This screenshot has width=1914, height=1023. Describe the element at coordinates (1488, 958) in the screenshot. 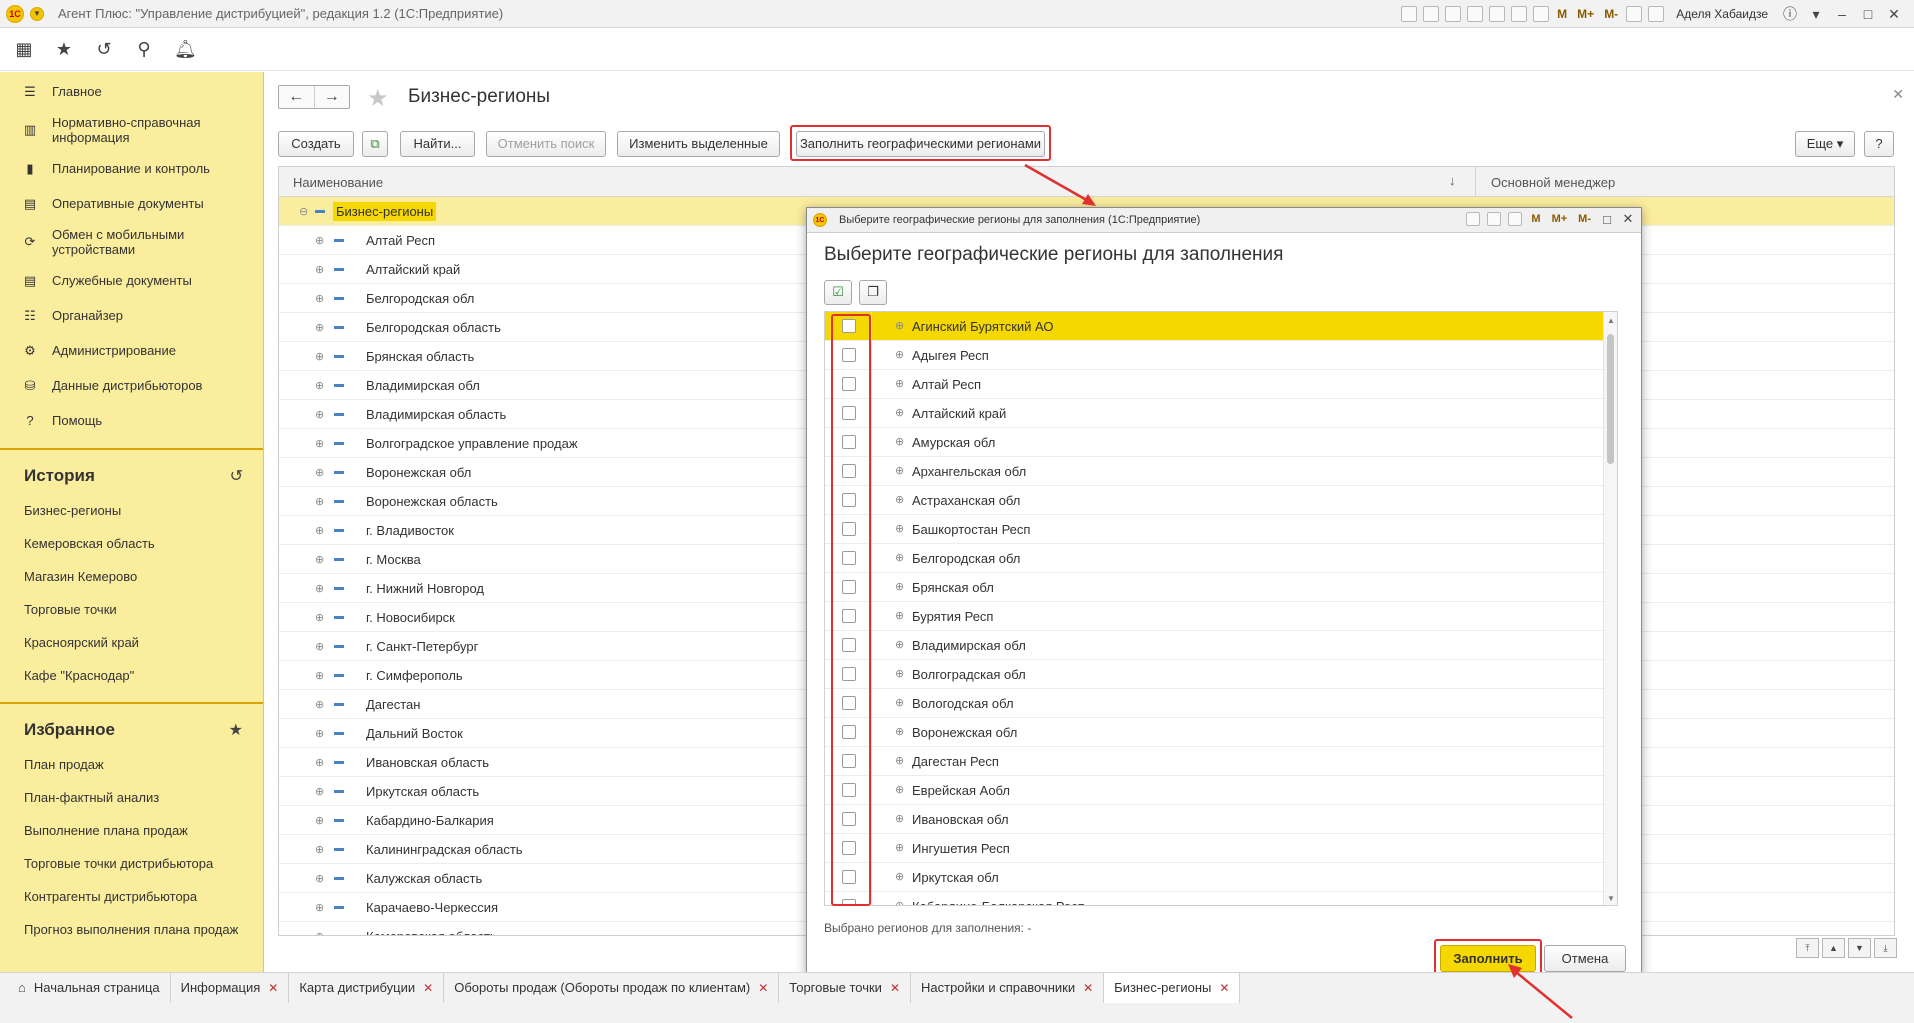

I see `fill-button: Заполнить` at that location.